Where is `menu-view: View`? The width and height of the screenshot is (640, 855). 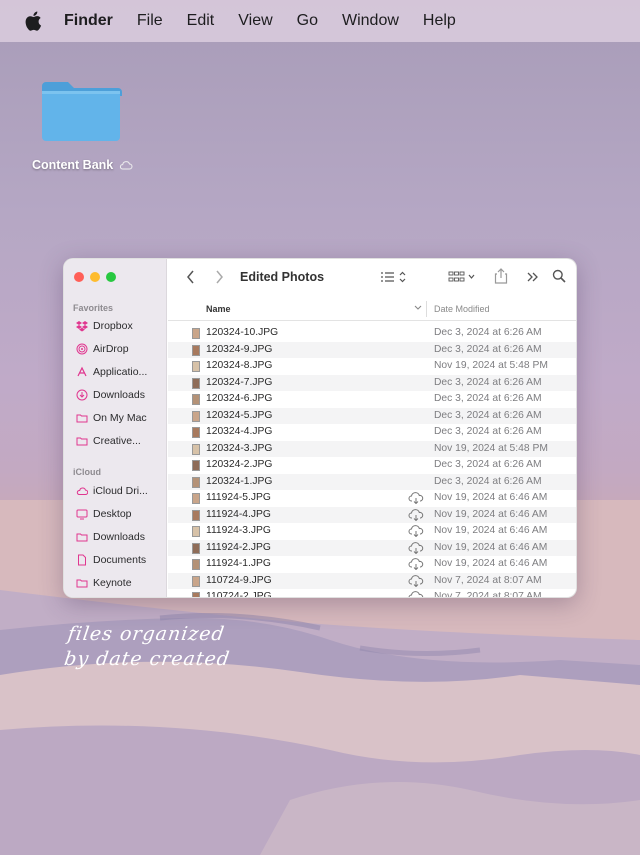 menu-view: View is located at coordinates (255, 21).